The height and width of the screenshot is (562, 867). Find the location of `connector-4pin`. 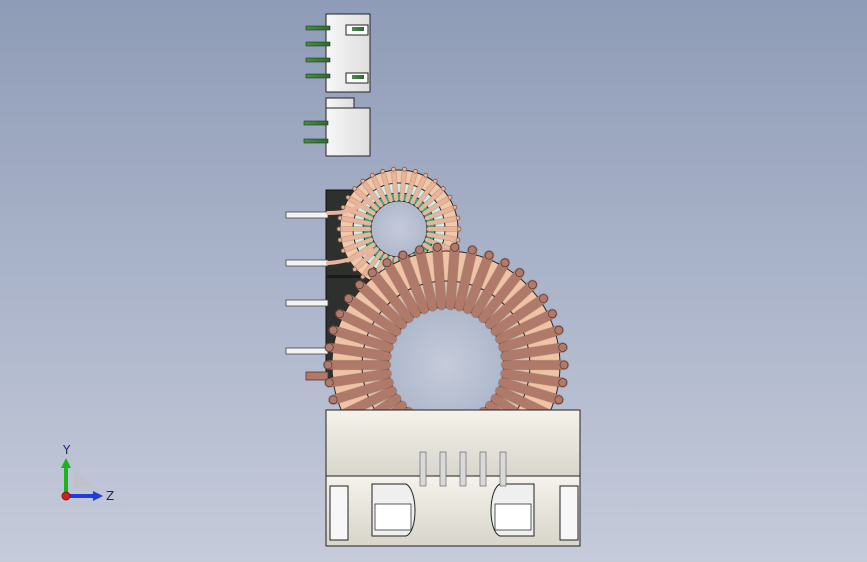

connector-4pin is located at coordinates (338, 53).